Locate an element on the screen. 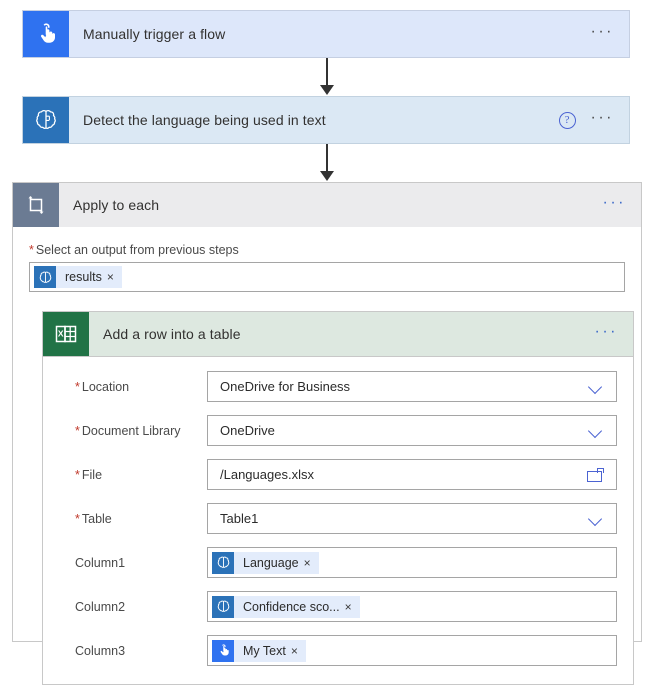 Image resolution: width=652 pixels, height=685 pixels. field-row-column3: Column3 My Text × is located at coordinates (338, 650).